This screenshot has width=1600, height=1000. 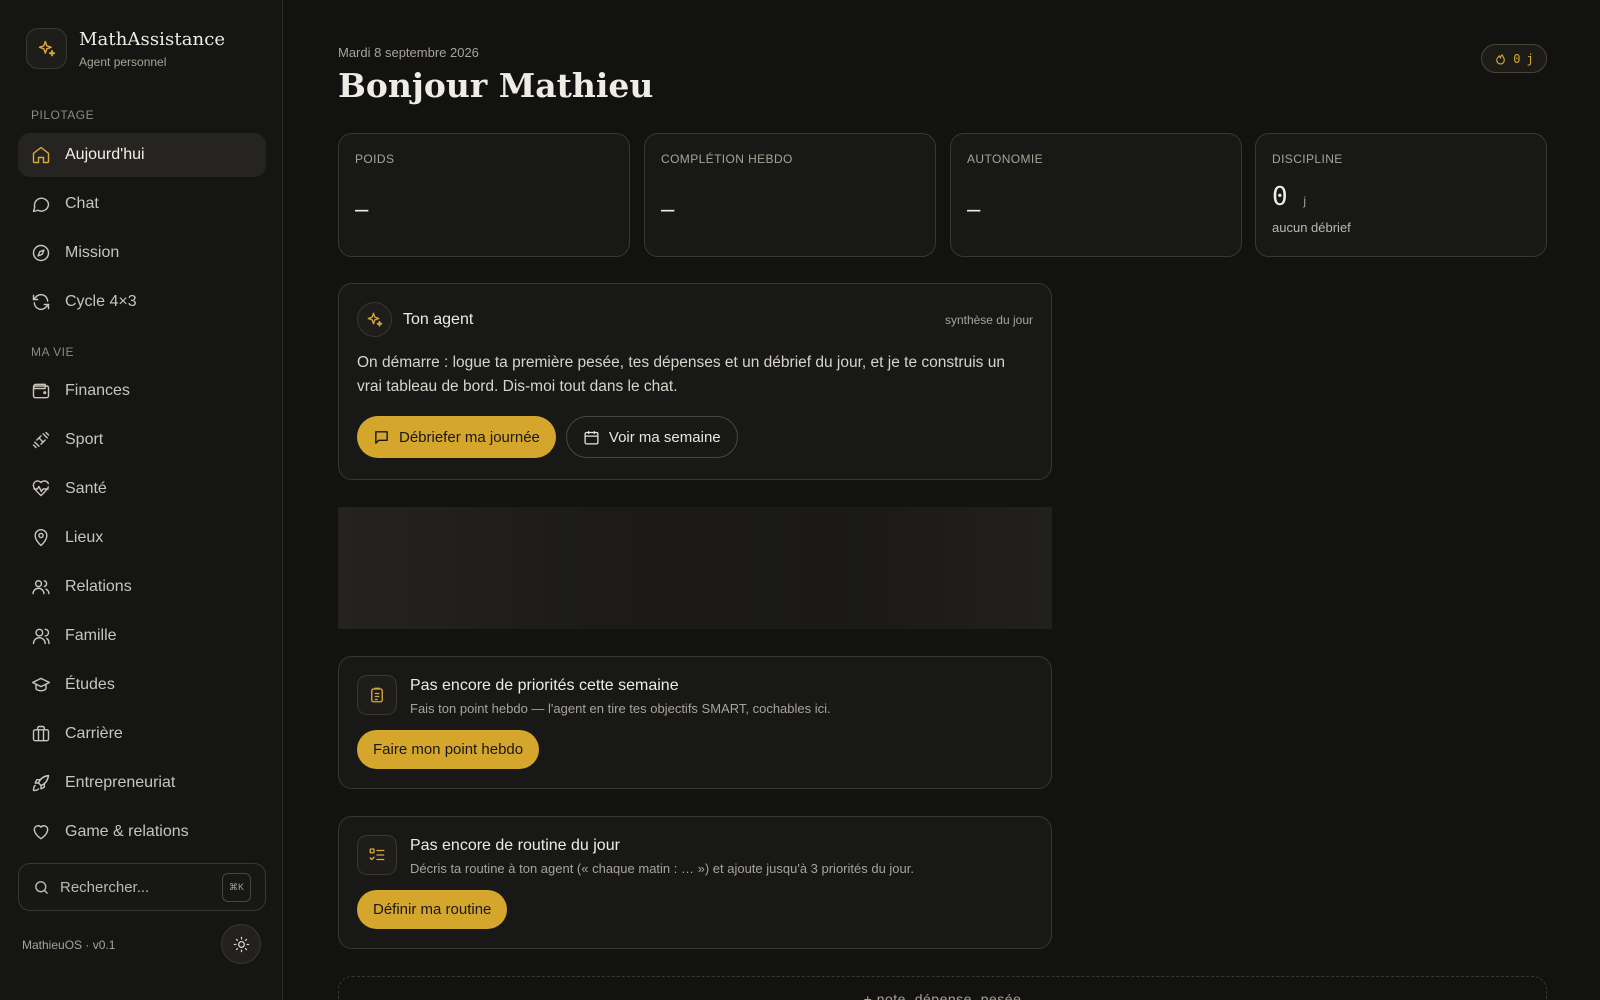 What do you see at coordinates (142, 391) in the screenshot?
I see `sidebar-item-finances: Finances` at bounding box center [142, 391].